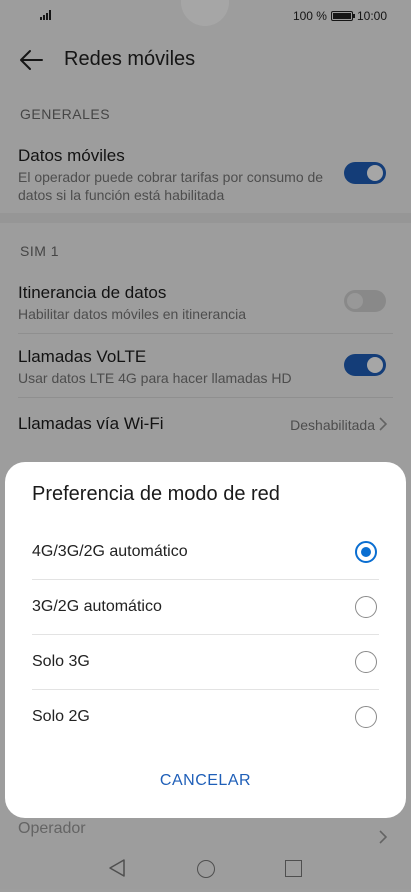 The width and height of the screenshot is (411, 892). What do you see at coordinates (205, 552) in the screenshot?
I see `option-4g-3g-2g: 4G/3G/2G automático` at bounding box center [205, 552].